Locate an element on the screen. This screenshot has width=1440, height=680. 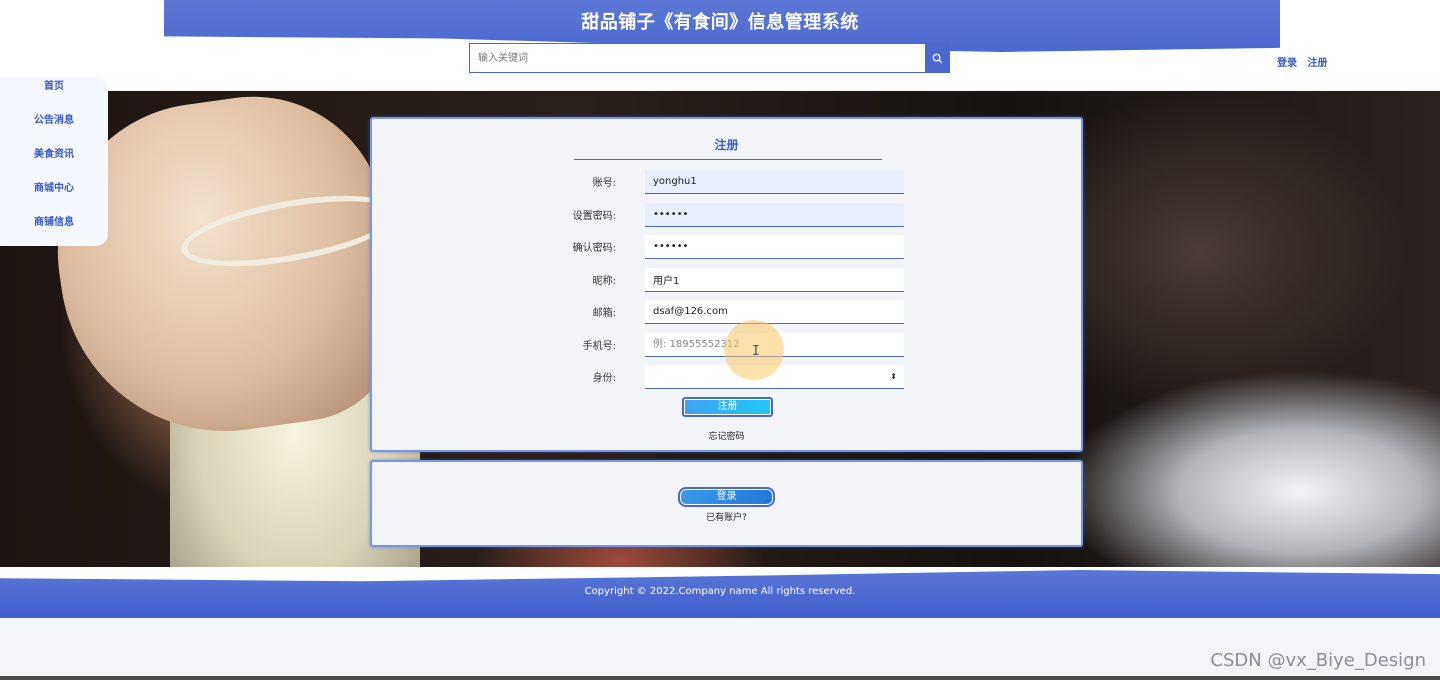
form-row-nickname: 昵称: is located at coordinates (726, 280).